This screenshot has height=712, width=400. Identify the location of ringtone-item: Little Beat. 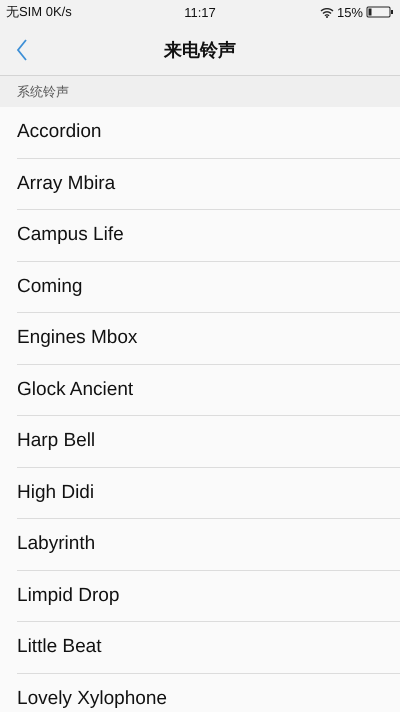
(208, 648).